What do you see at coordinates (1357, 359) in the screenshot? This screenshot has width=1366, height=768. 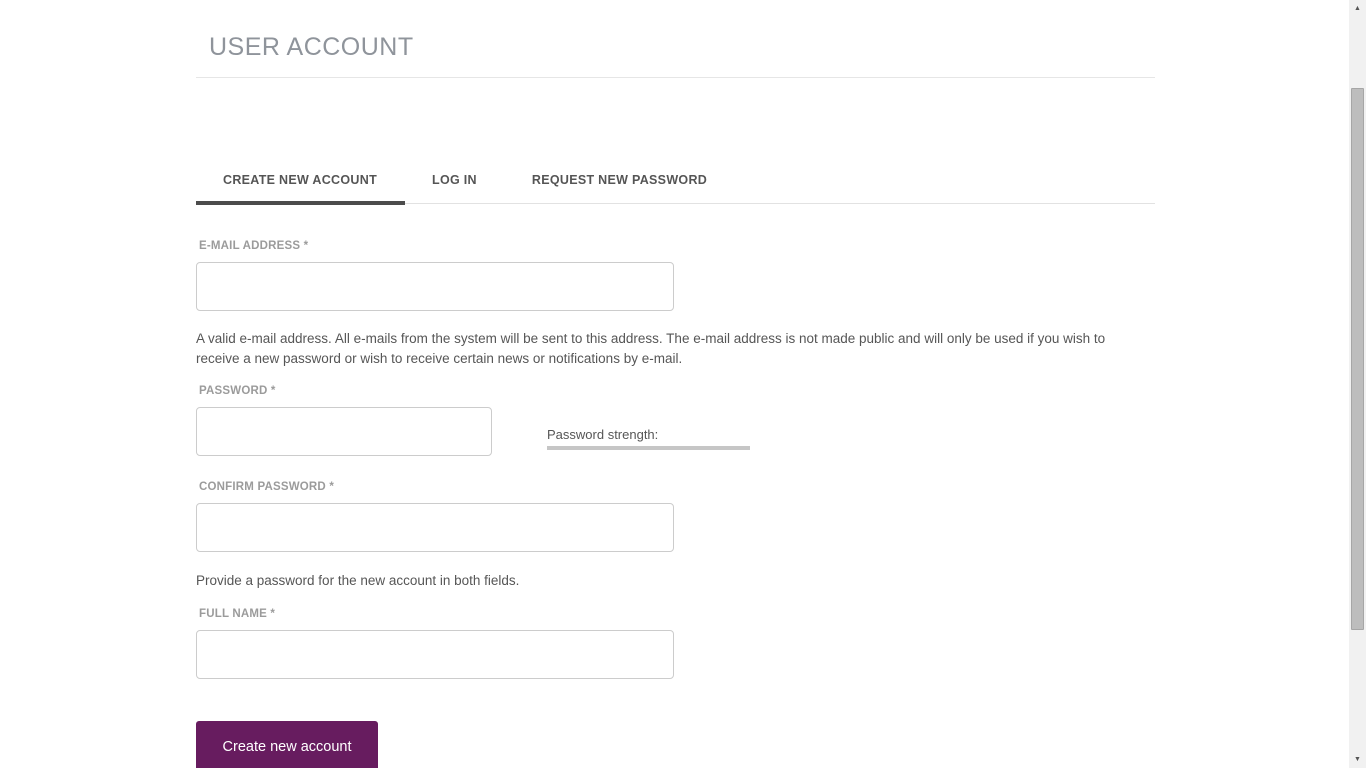 I see `scrollbar-thumb` at bounding box center [1357, 359].